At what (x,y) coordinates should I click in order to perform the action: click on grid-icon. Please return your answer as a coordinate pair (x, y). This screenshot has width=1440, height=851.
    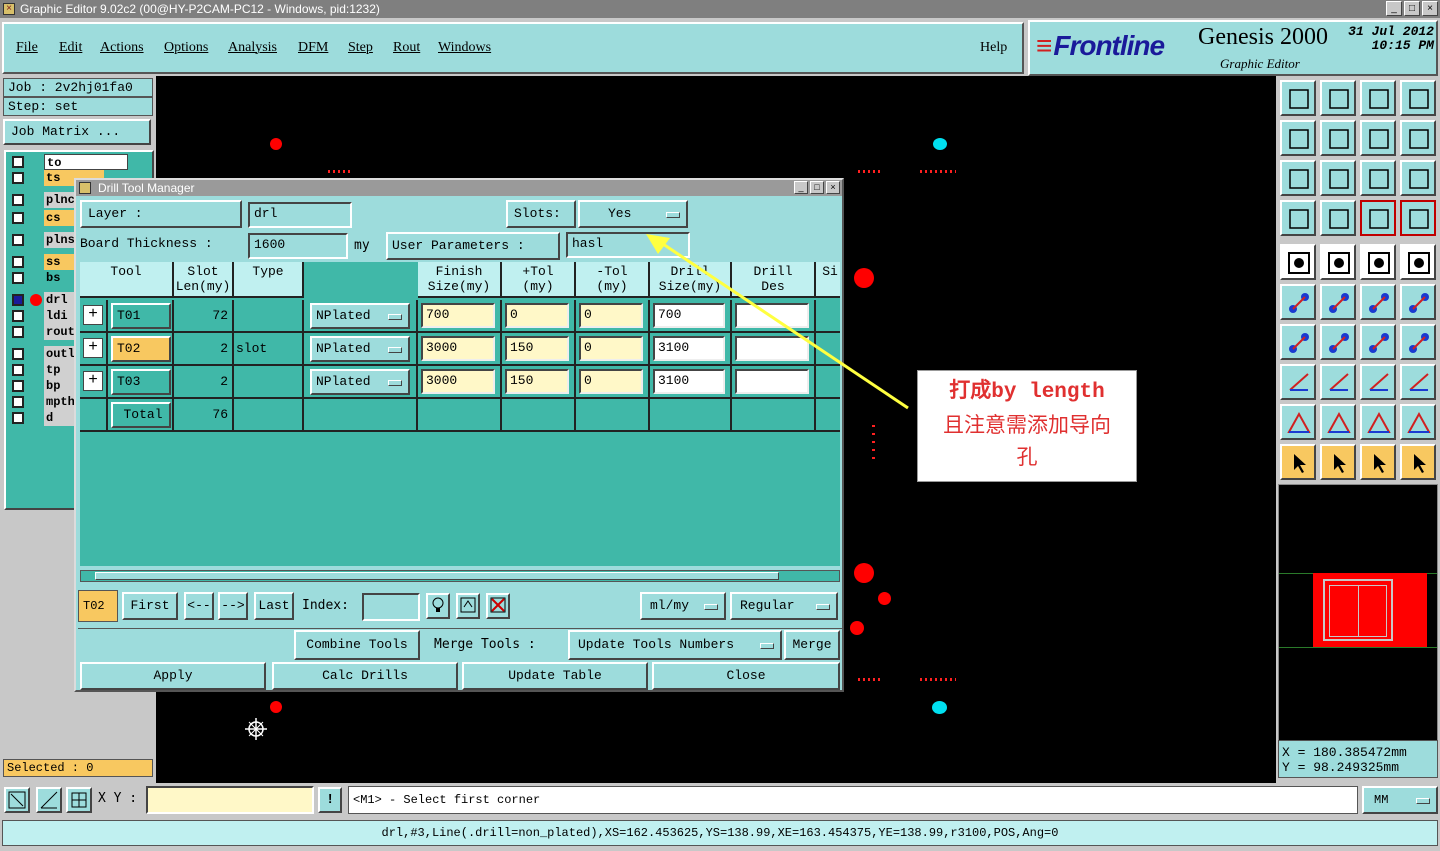
    Looking at the image, I should click on (79, 800).